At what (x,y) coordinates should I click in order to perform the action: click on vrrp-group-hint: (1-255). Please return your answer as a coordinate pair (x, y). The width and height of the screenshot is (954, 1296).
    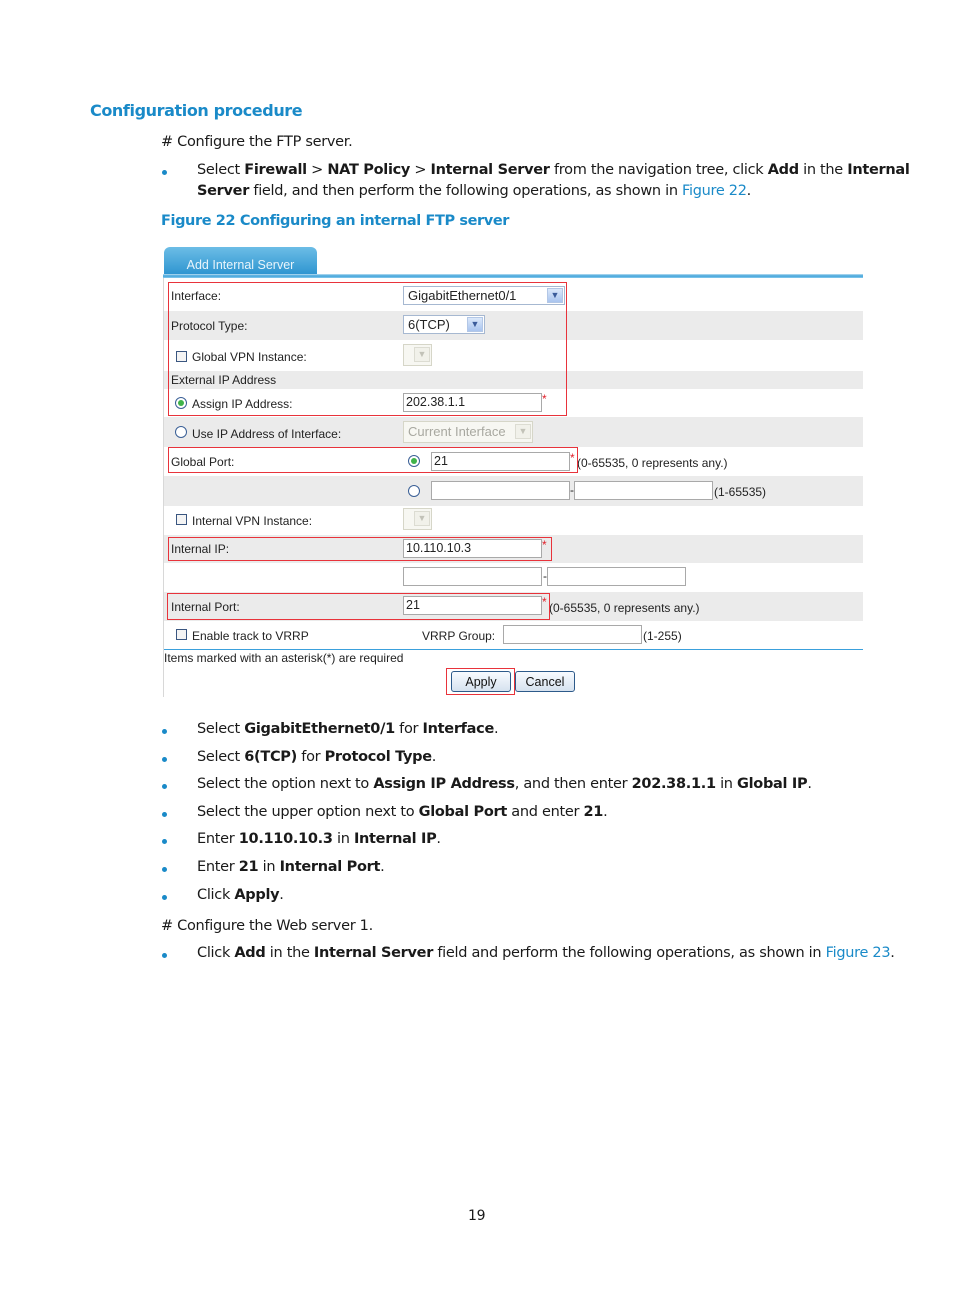
    Looking at the image, I should click on (662, 636).